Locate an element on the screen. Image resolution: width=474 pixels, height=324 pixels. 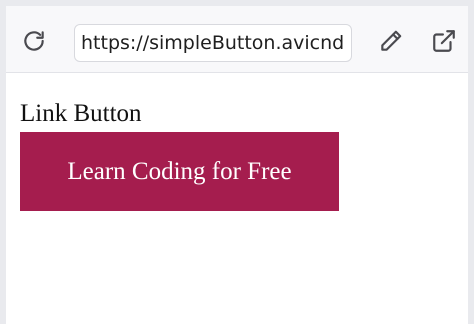
url-input is located at coordinates (213, 43).